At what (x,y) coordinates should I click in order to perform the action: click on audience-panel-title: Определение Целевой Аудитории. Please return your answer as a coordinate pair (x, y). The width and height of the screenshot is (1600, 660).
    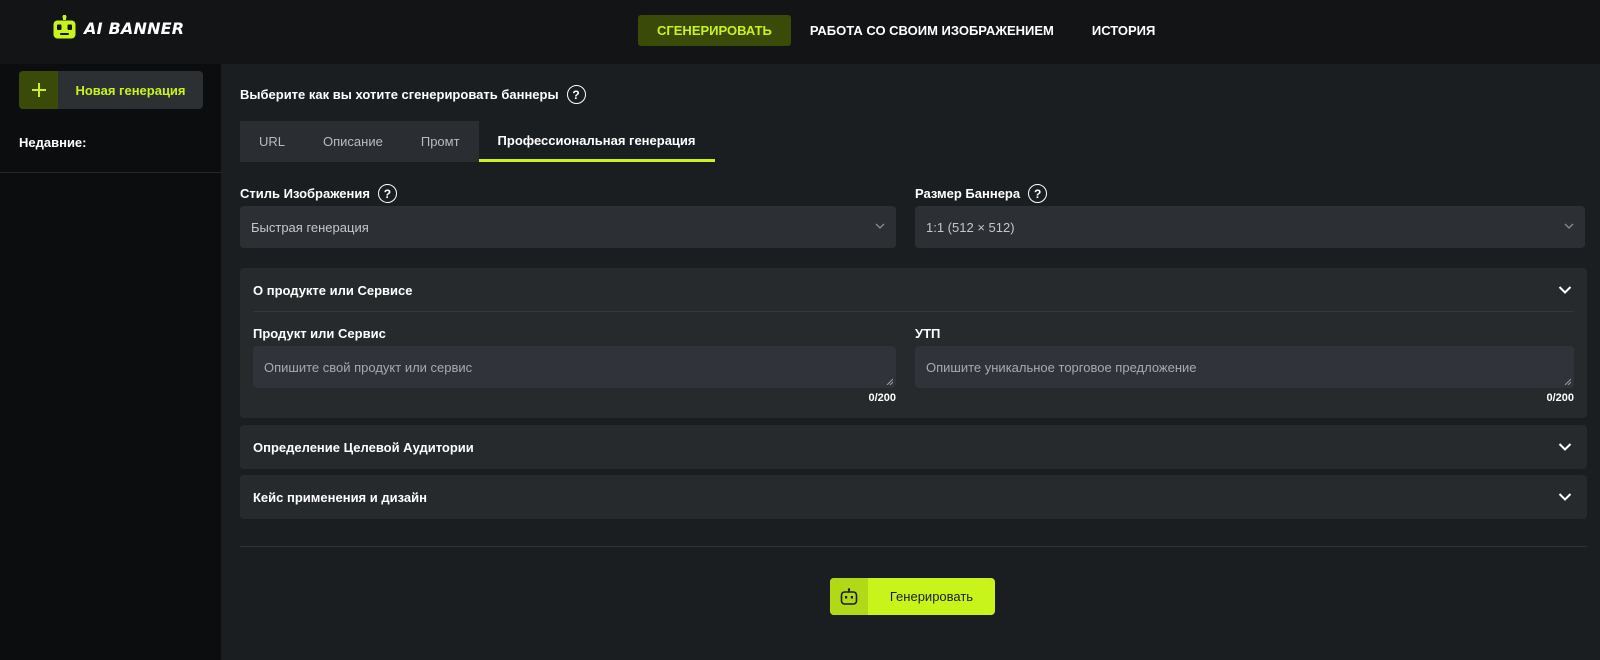
    Looking at the image, I should click on (363, 447).